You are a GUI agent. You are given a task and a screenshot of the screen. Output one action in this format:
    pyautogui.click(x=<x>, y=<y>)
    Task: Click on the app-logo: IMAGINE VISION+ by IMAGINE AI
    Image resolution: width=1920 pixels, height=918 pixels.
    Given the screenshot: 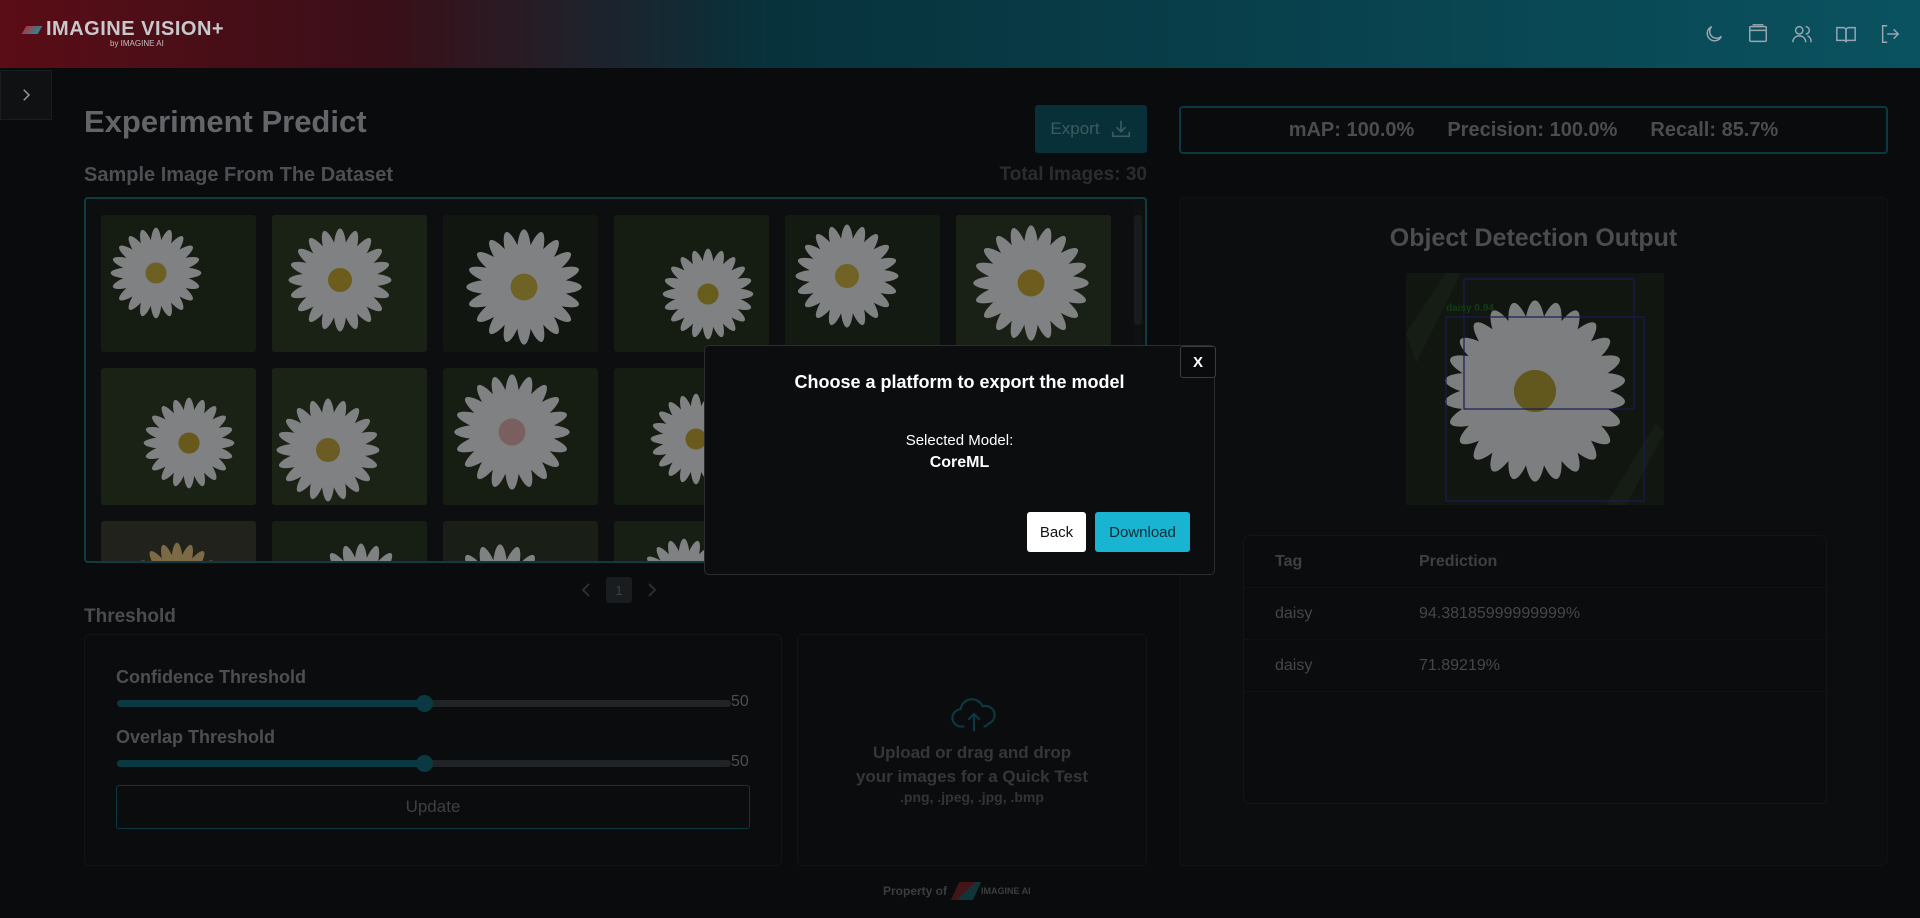 What is the action you would take?
    pyautogui.click(x=123, y=33)
    